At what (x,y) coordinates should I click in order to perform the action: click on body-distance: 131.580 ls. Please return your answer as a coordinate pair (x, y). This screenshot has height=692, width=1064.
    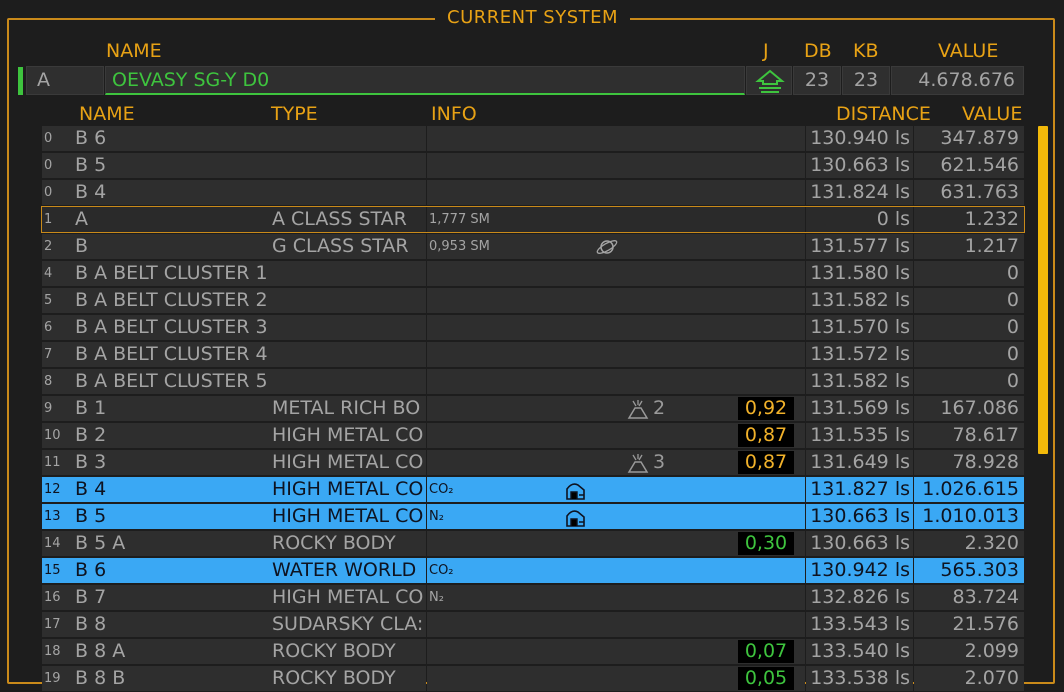
    Looking at the image, I should click on (859, 273).